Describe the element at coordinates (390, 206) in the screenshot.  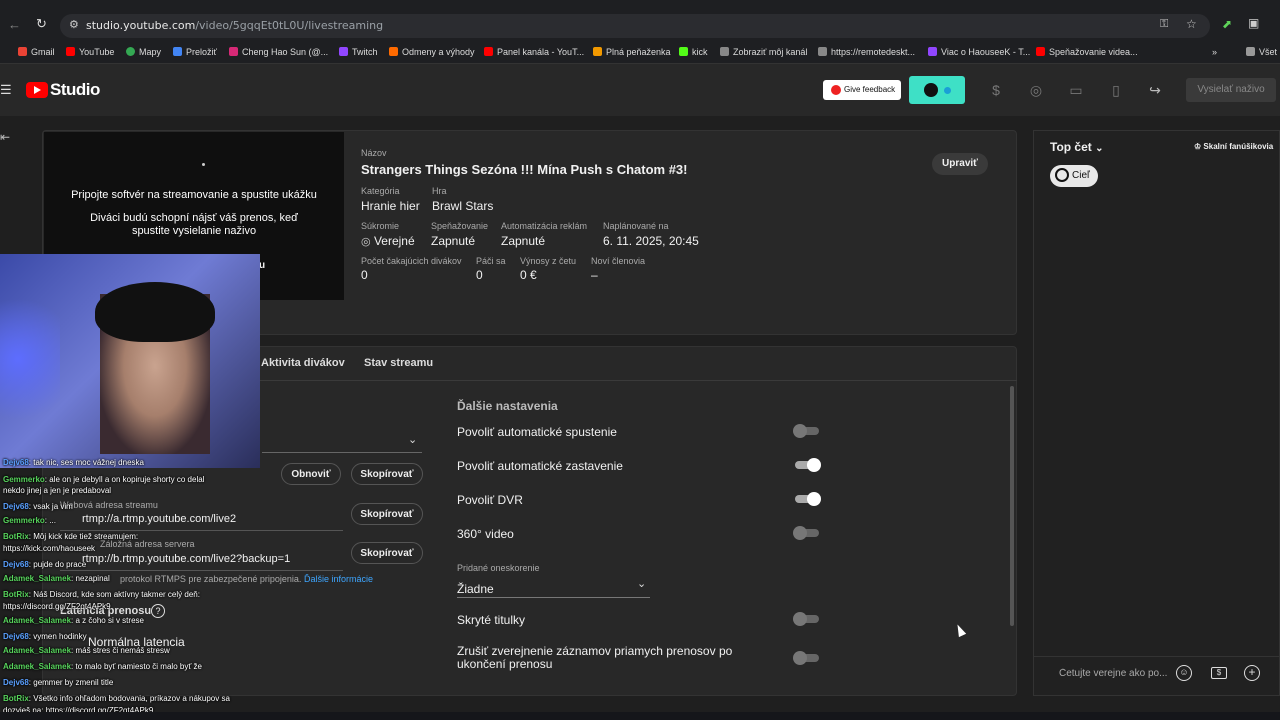
I see `category-value: Hranie hier` at that location.